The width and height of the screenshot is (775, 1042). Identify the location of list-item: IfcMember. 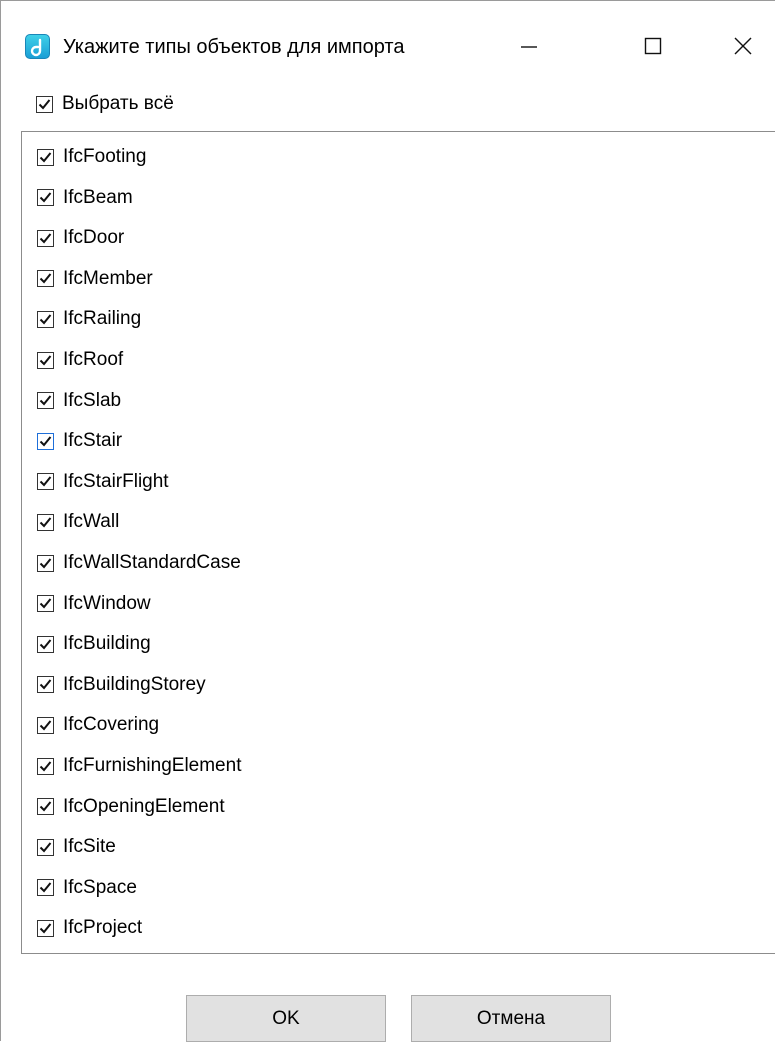
(95, 279).